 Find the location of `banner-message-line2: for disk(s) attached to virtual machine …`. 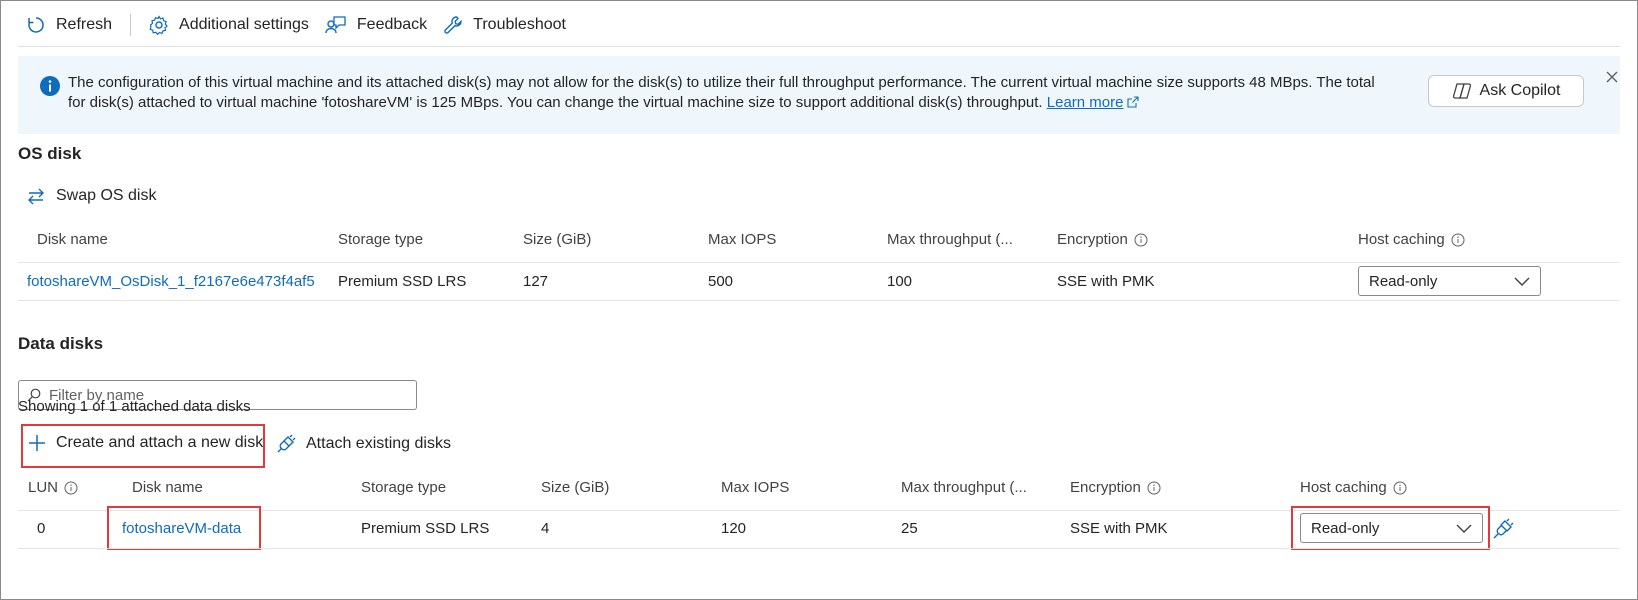

banner-message-line2: for disk(s) attached to virtual machine … is located at coordinates (555, 102).